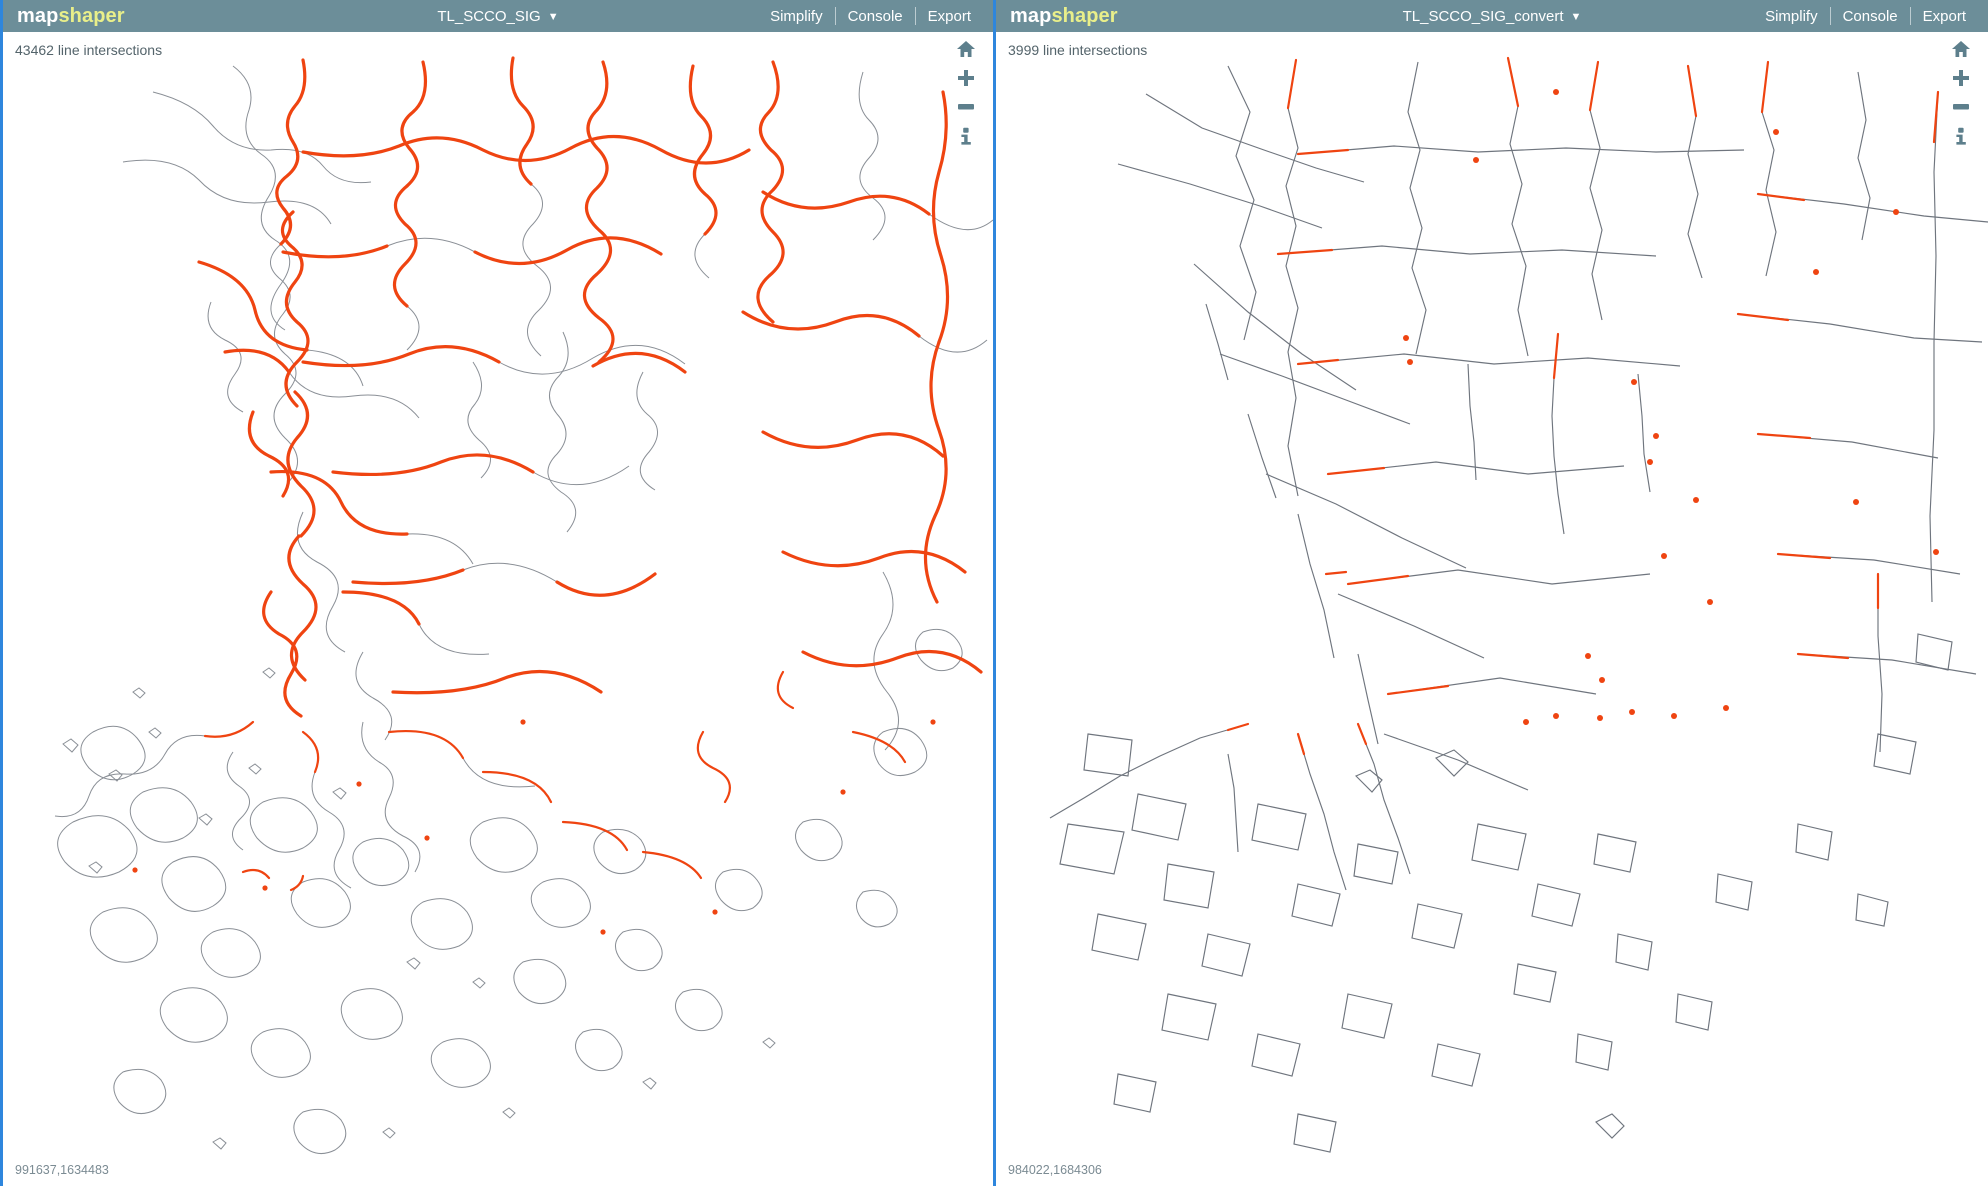 Image resolution: width=1988 pixels, height=1186 pixels. What do you see at coordinates (949, 16) in the screenshot?
I see `export-button-left: Export` at bounding box center [949, 16].